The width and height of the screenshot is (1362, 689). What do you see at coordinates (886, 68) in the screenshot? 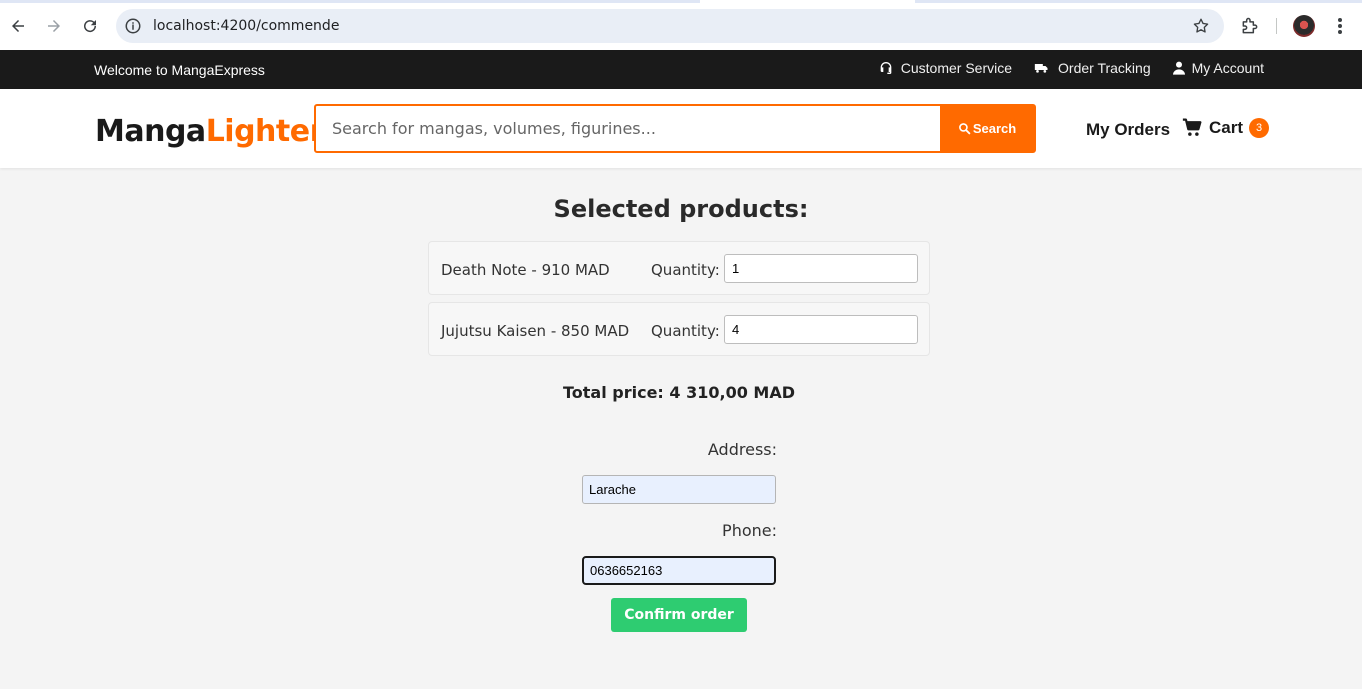
I see `headset-icon` at bounding box center [886, 68].